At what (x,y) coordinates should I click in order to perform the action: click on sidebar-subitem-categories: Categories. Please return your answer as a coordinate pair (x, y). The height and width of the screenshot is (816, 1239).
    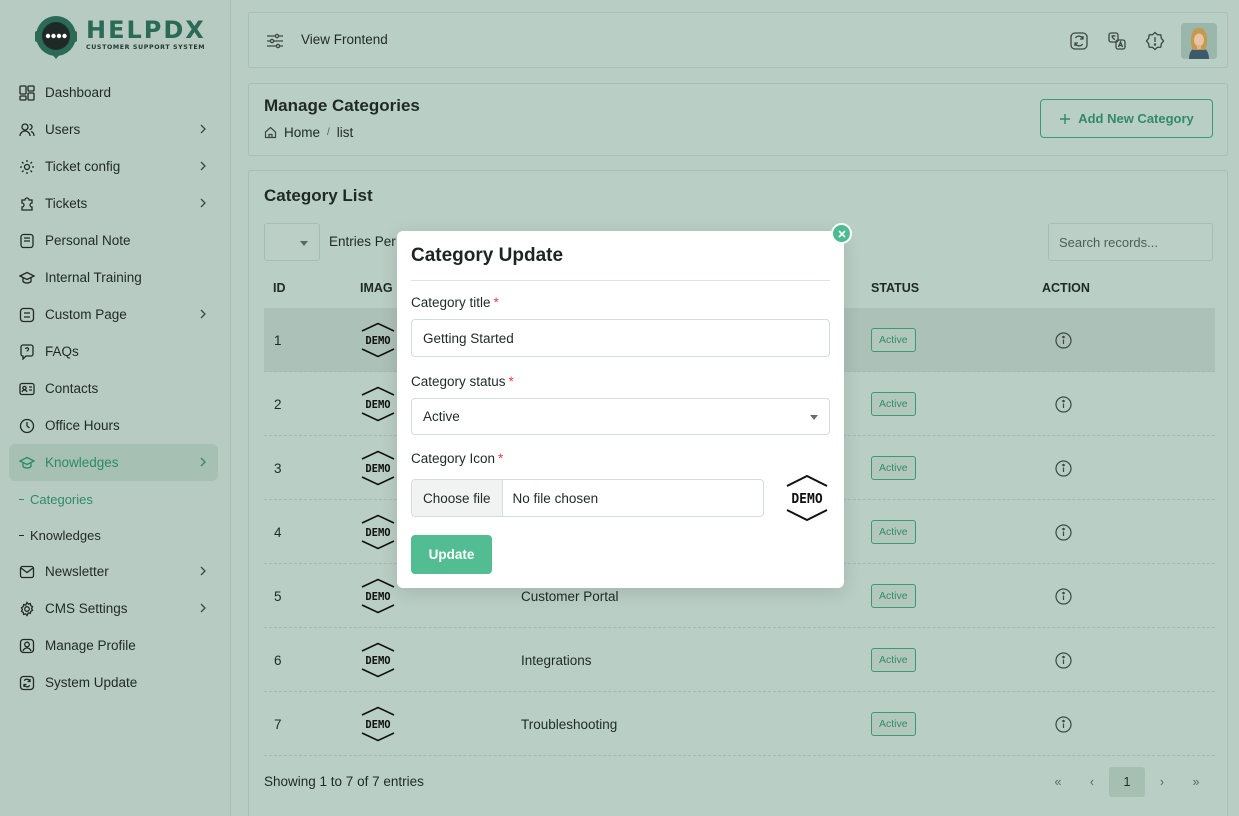
    Looking at the image, I should click on (113, 499).